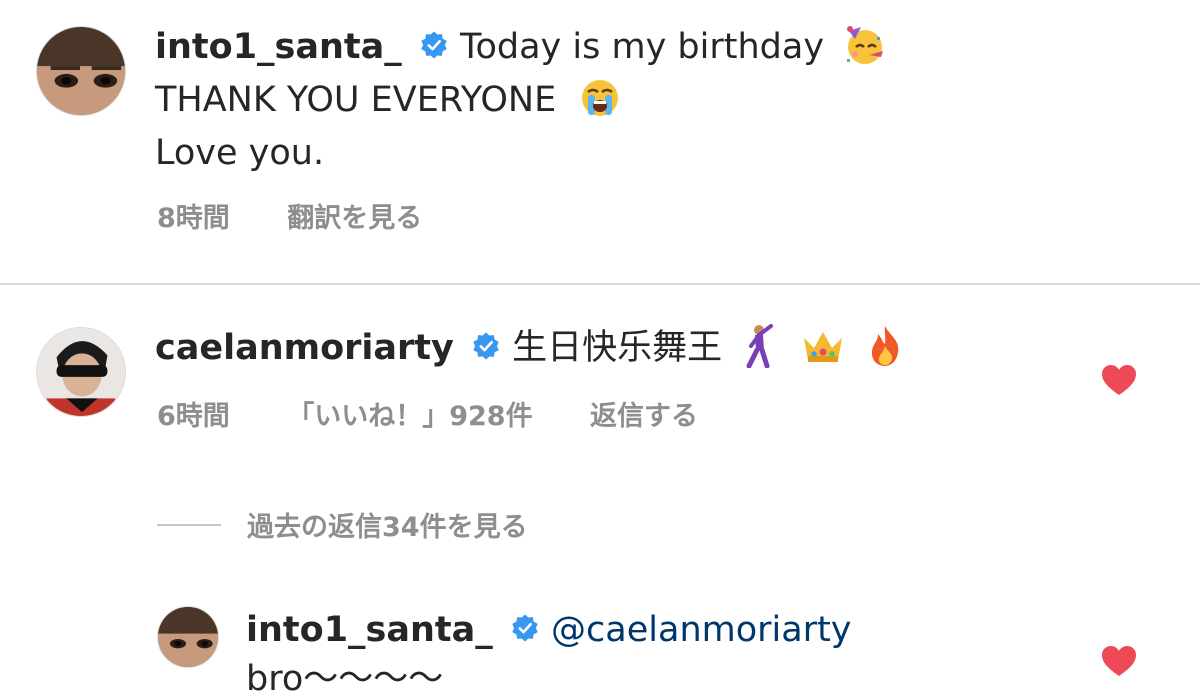 The image size is (1200, 697). I want to click on reply-line-2: bro〜〜〜〜, so click(344, 675).